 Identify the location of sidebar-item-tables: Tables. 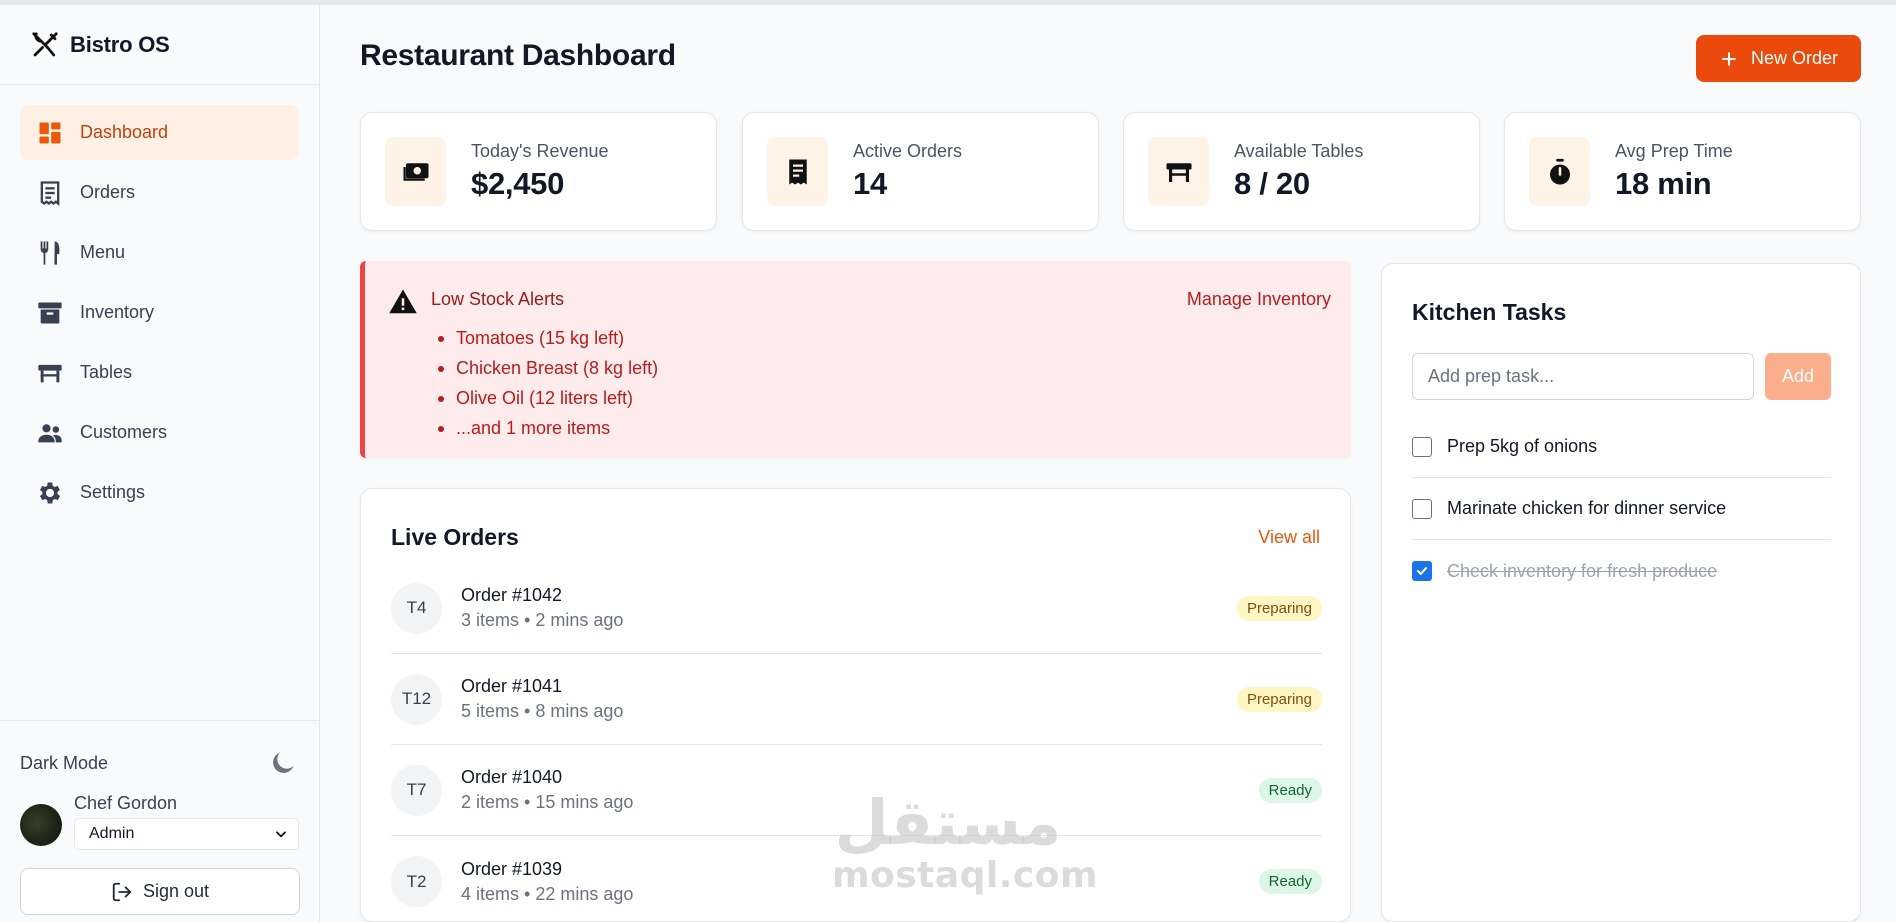
(159, 372).